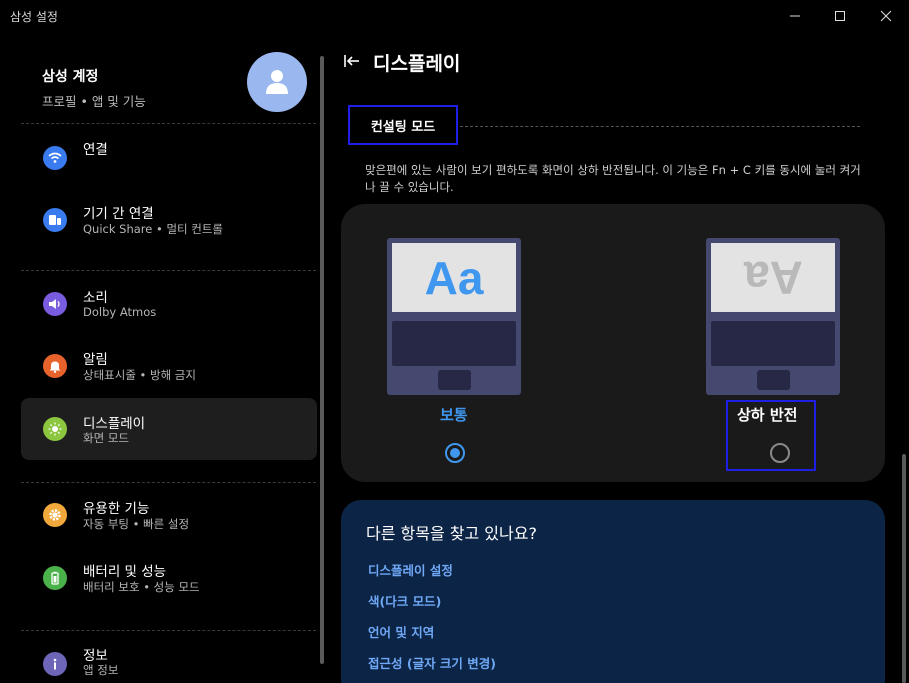 Image resolution: width=909 pixels, height=683 pixels. What do you see at coordinates (169, 221) in the screenshot?
I see `sidebar-item-device-connection: 기기 간 연결 Quick Share • 멀티 컨트롤` at bounding box center [169, 221].